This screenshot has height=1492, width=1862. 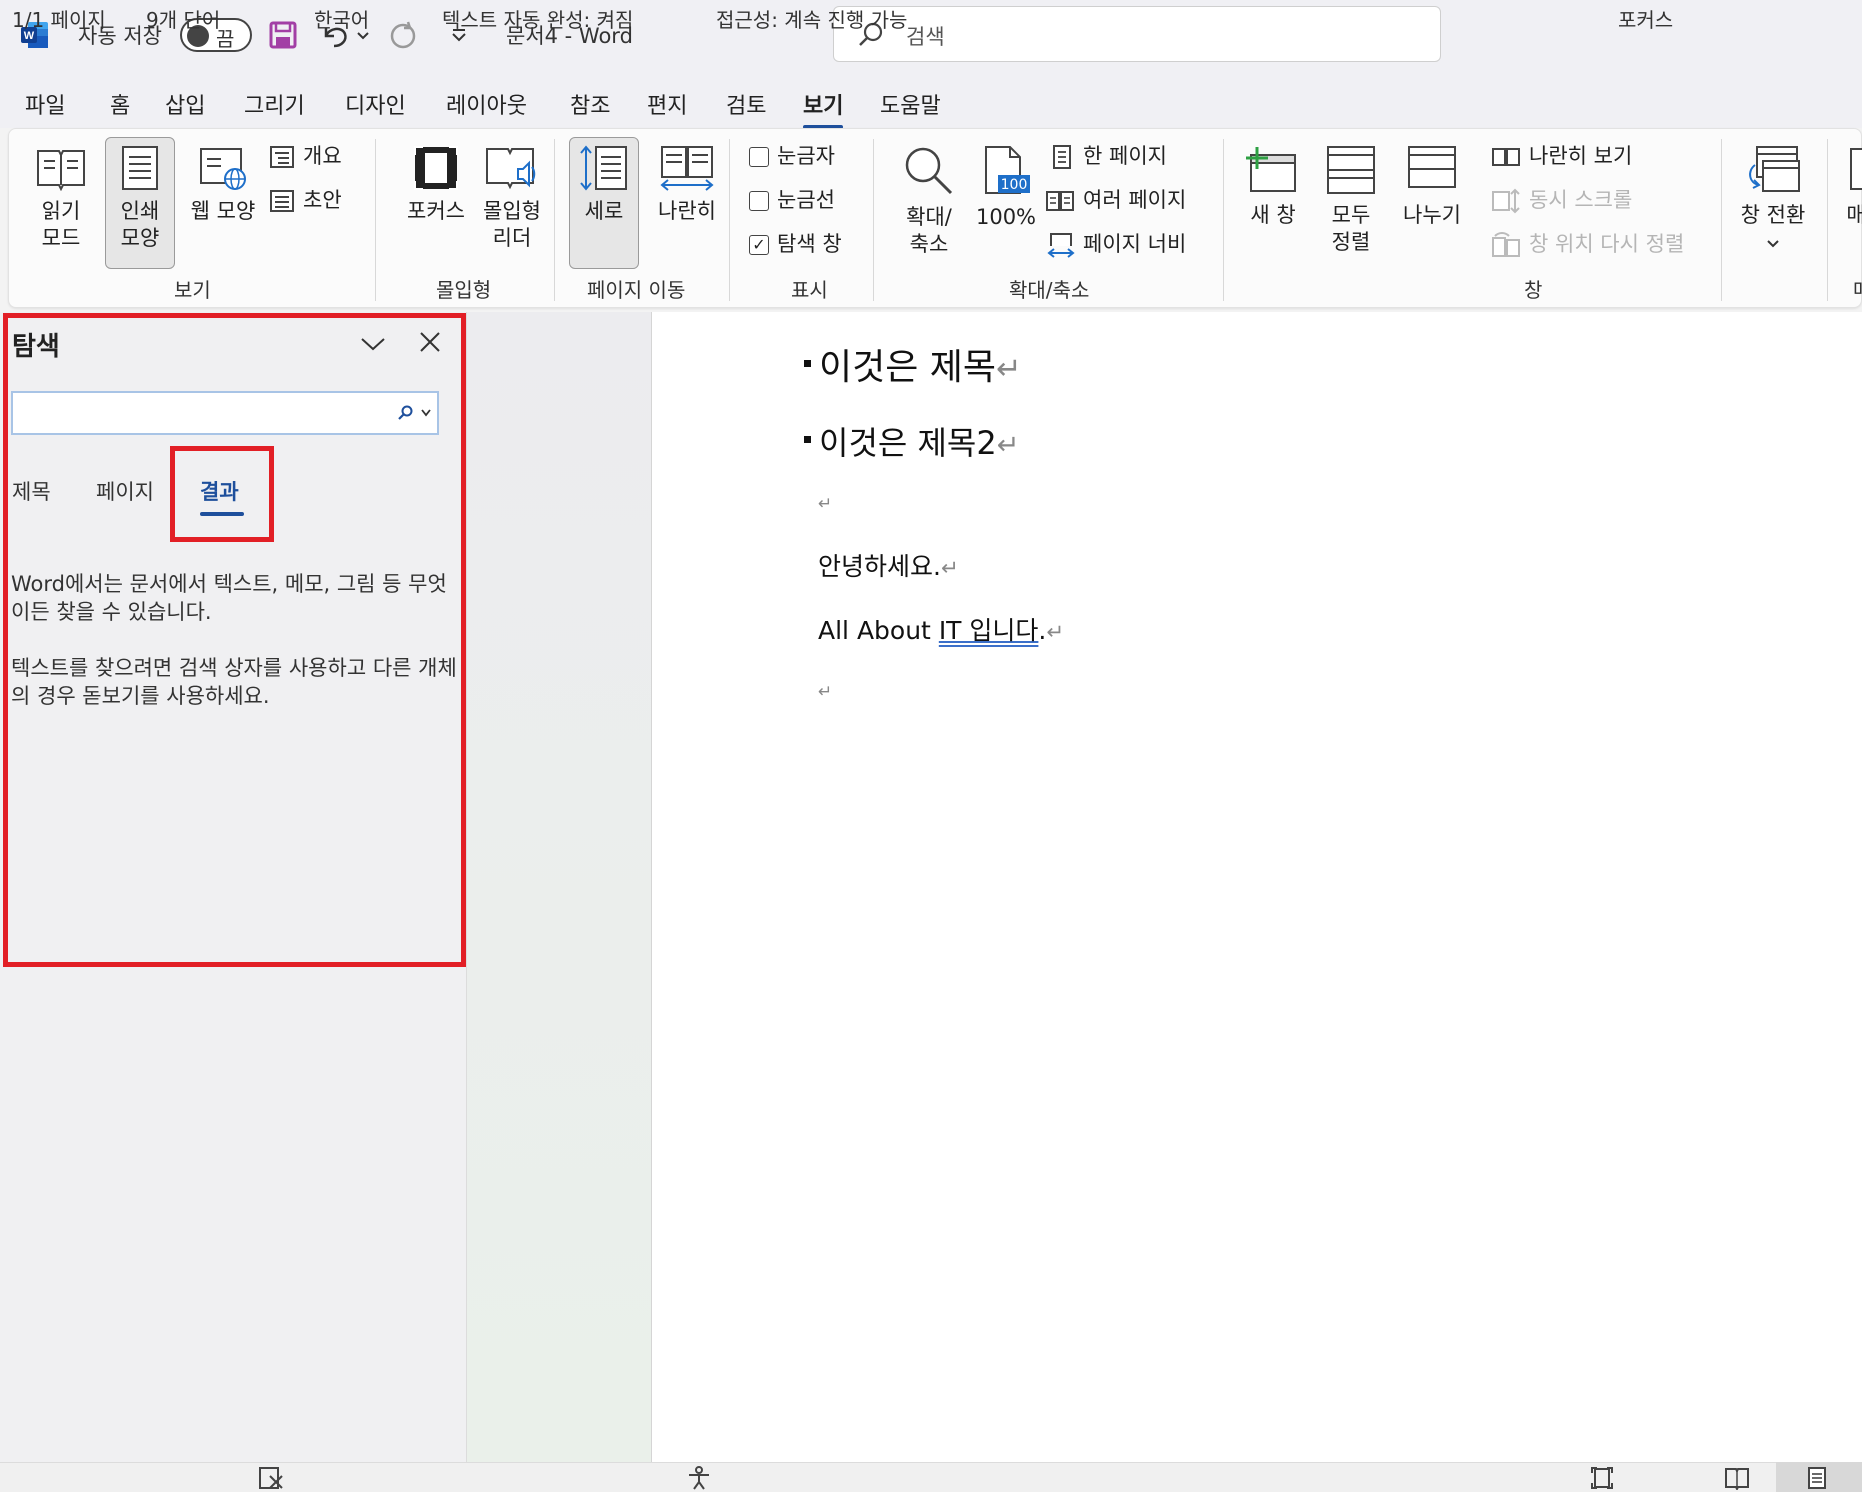 What do you see at coordinates (140, 198) in the screenshot?
I see `print-layout-button: 인쇄 모양` at bounding box center [140, 198].